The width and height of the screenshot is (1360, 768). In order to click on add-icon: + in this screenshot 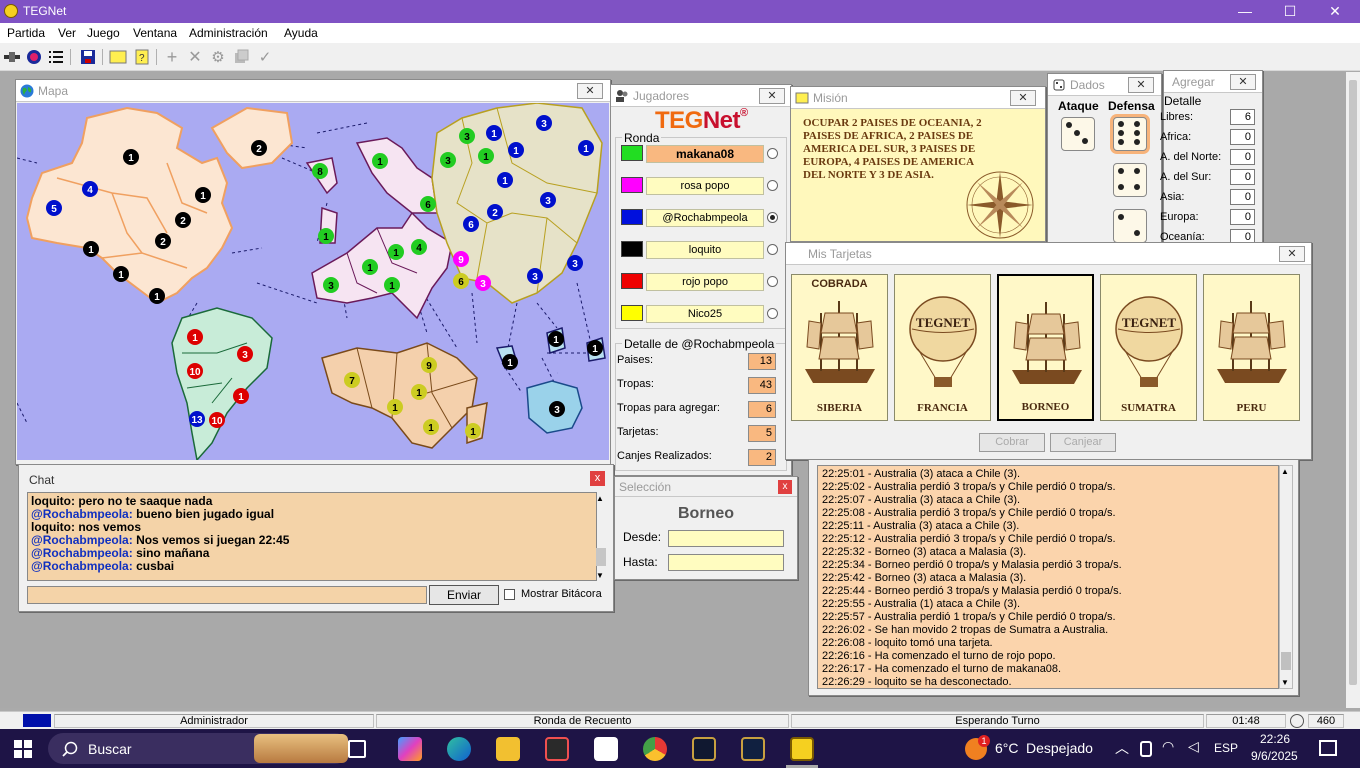, I will do `click(172, 57)`.